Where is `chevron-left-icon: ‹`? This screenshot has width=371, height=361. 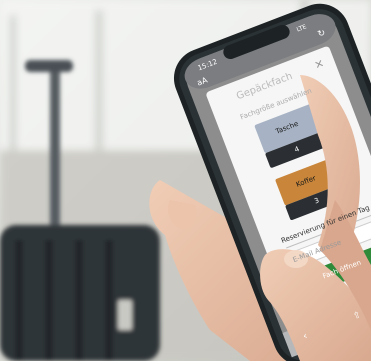 chevron-left-icon: ‹ is located at coordinates (305, 337).